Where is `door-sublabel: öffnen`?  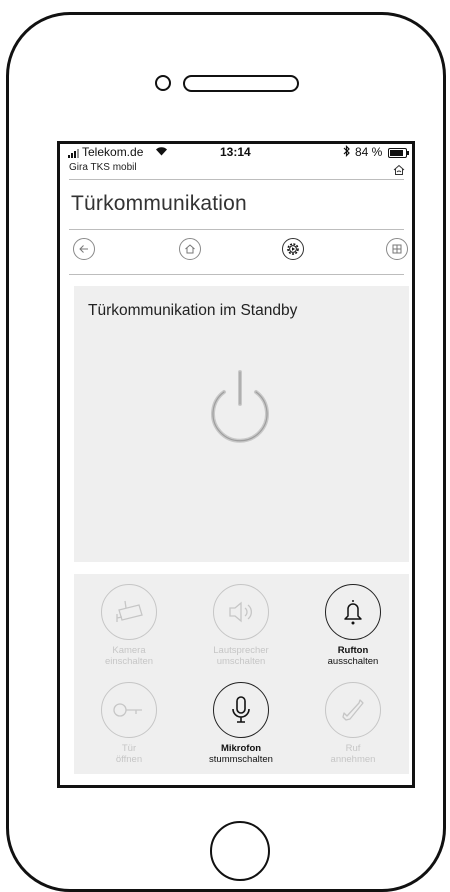 door-sublabel: öffnen is located at coordinates (129, 759).